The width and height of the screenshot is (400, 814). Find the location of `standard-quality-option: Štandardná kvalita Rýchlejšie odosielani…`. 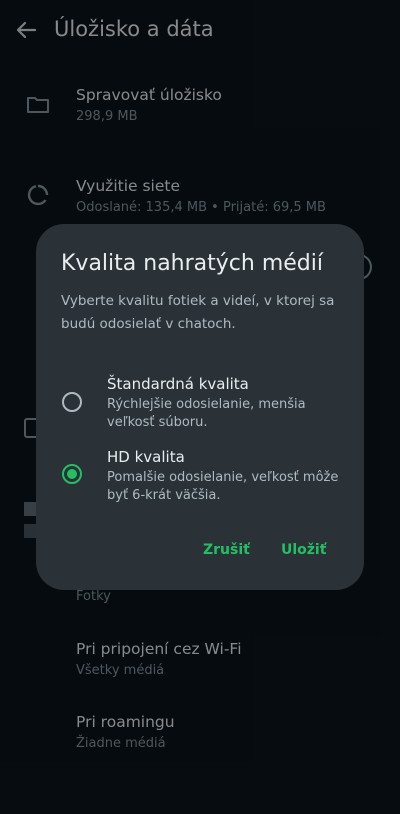

standard-quality-option: Štandardná kvalita Rýchlejšie odosielani… is located at coordinates (200, 402).